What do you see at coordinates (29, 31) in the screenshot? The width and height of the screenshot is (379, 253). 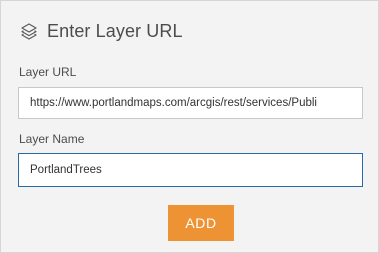 I see `layers-icon` at bounding box center [29, 31].